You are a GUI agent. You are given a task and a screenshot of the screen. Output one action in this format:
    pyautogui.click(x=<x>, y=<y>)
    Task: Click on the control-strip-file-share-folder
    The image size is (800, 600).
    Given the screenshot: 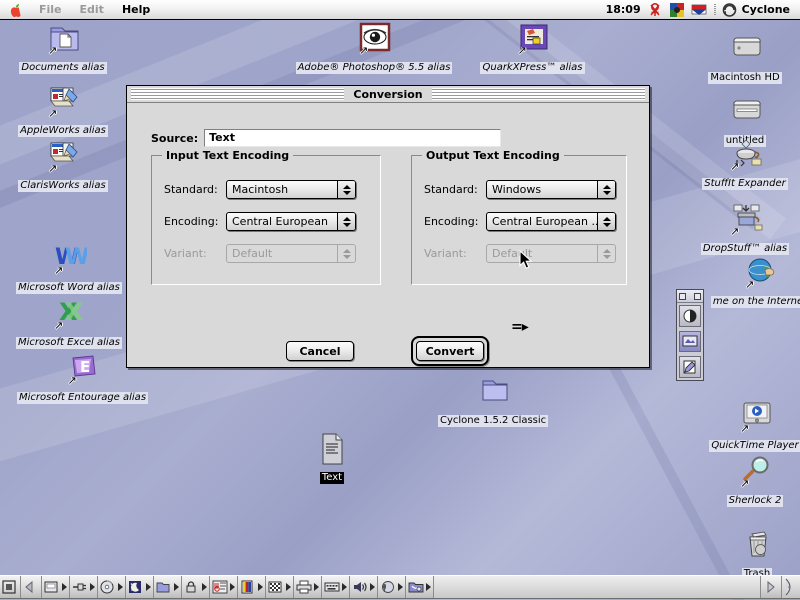 What is the action you would take?
    pyautogui.click(x=168, y=587)
    